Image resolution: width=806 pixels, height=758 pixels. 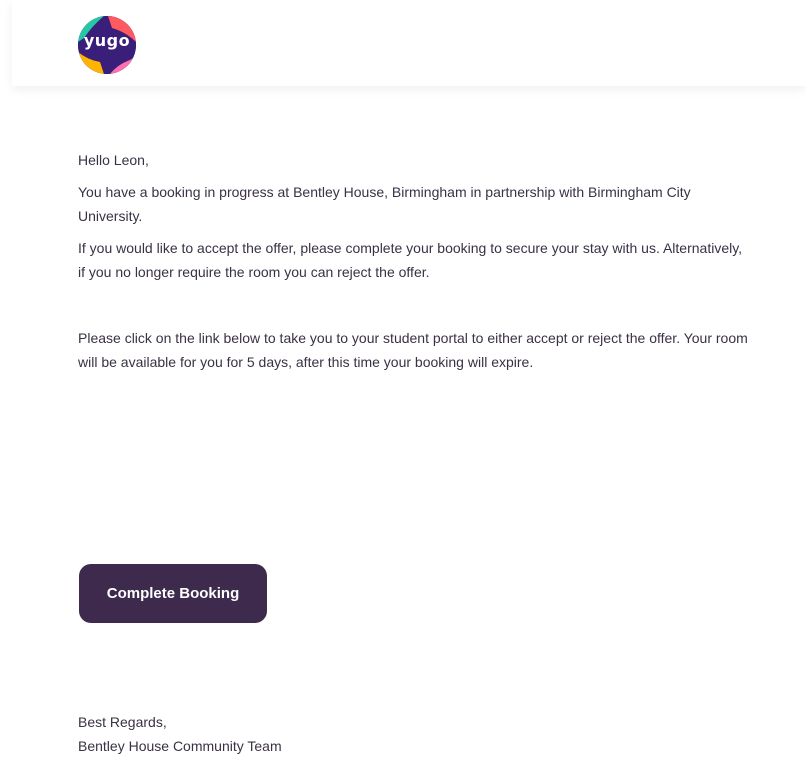 What do you see at coordinates (122, 722) in the screenshot?
I see `signoff-regards: Best Regards,` at bounding box center [122, 722].